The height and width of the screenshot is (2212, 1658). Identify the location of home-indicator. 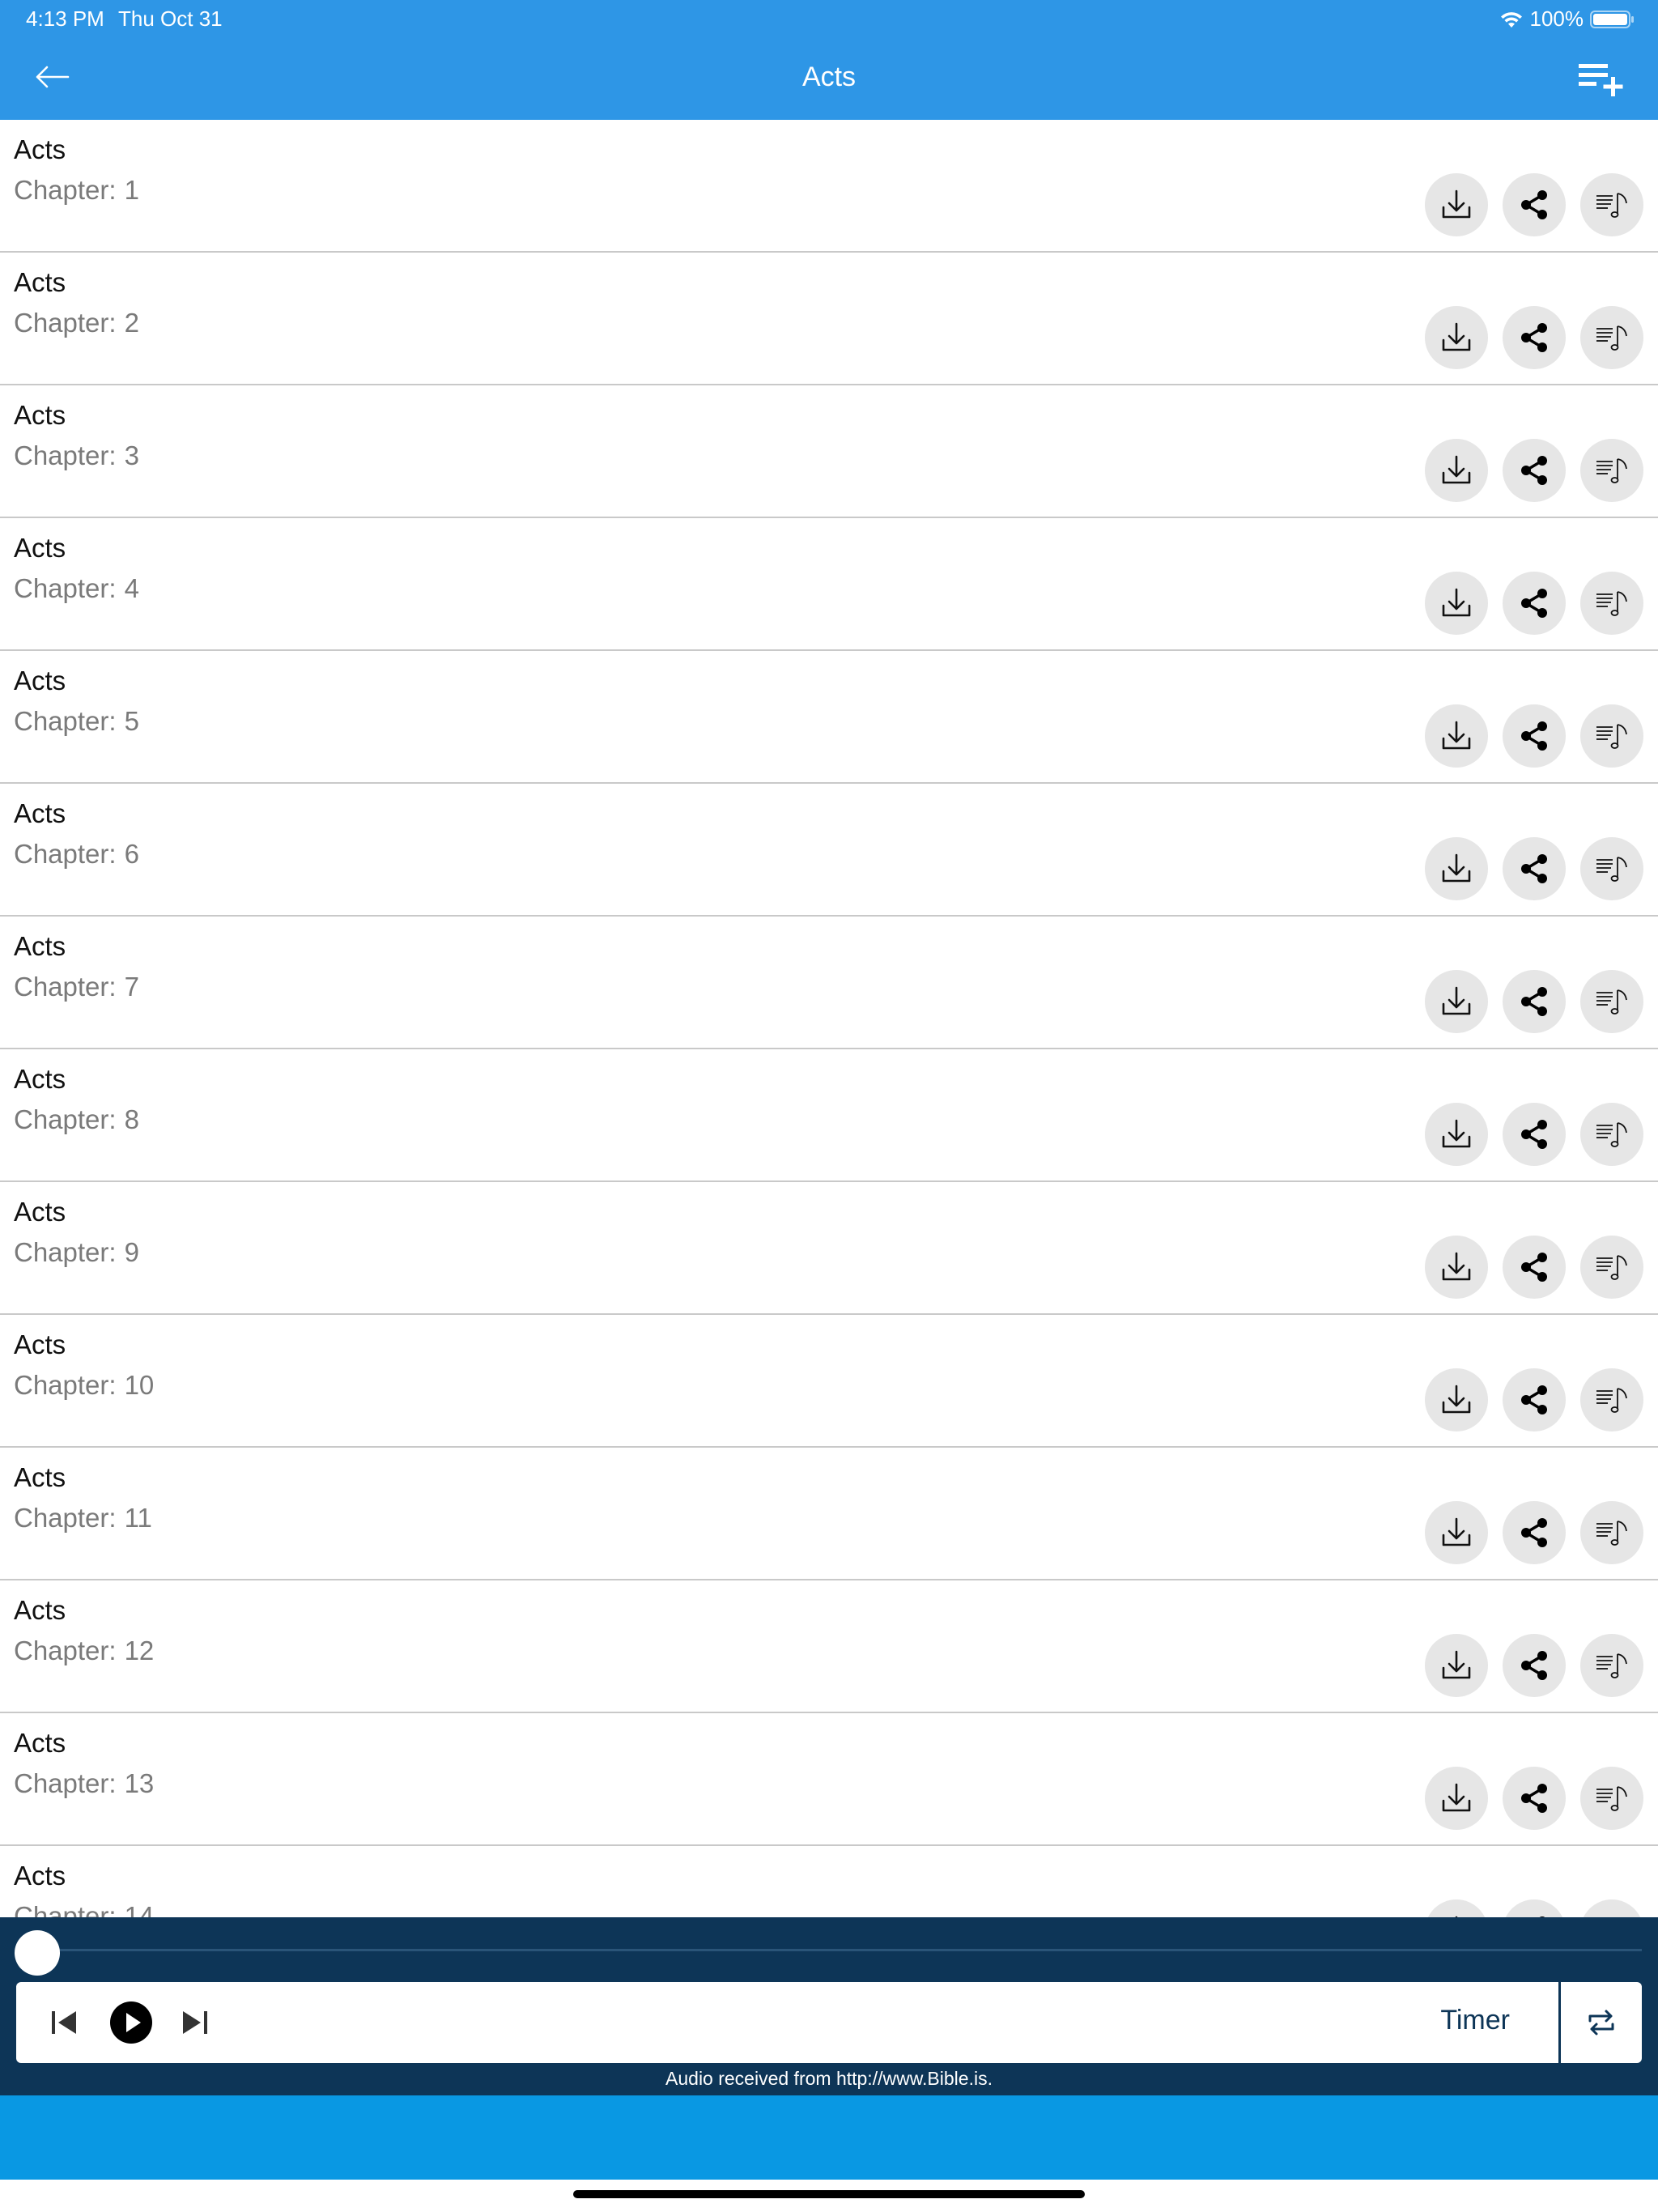
(829, 2194).